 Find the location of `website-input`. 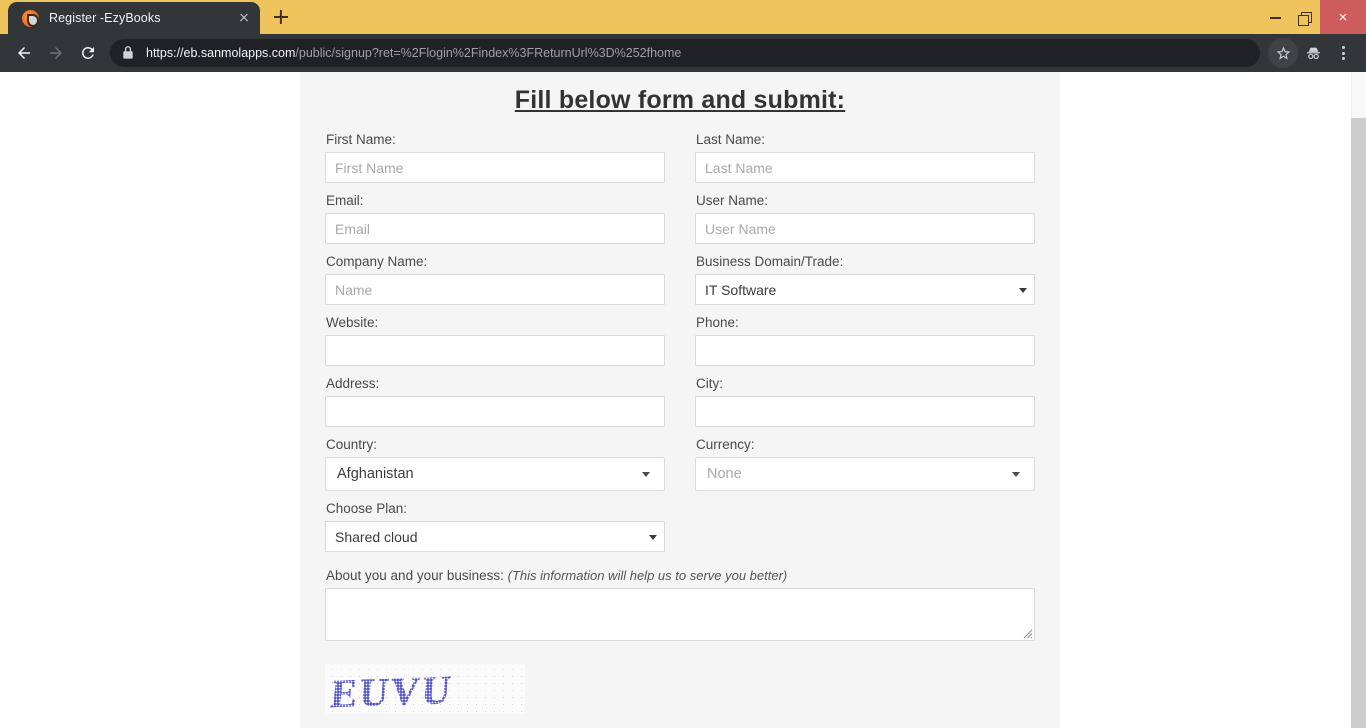

website-input is located at coordinates (495, 350).